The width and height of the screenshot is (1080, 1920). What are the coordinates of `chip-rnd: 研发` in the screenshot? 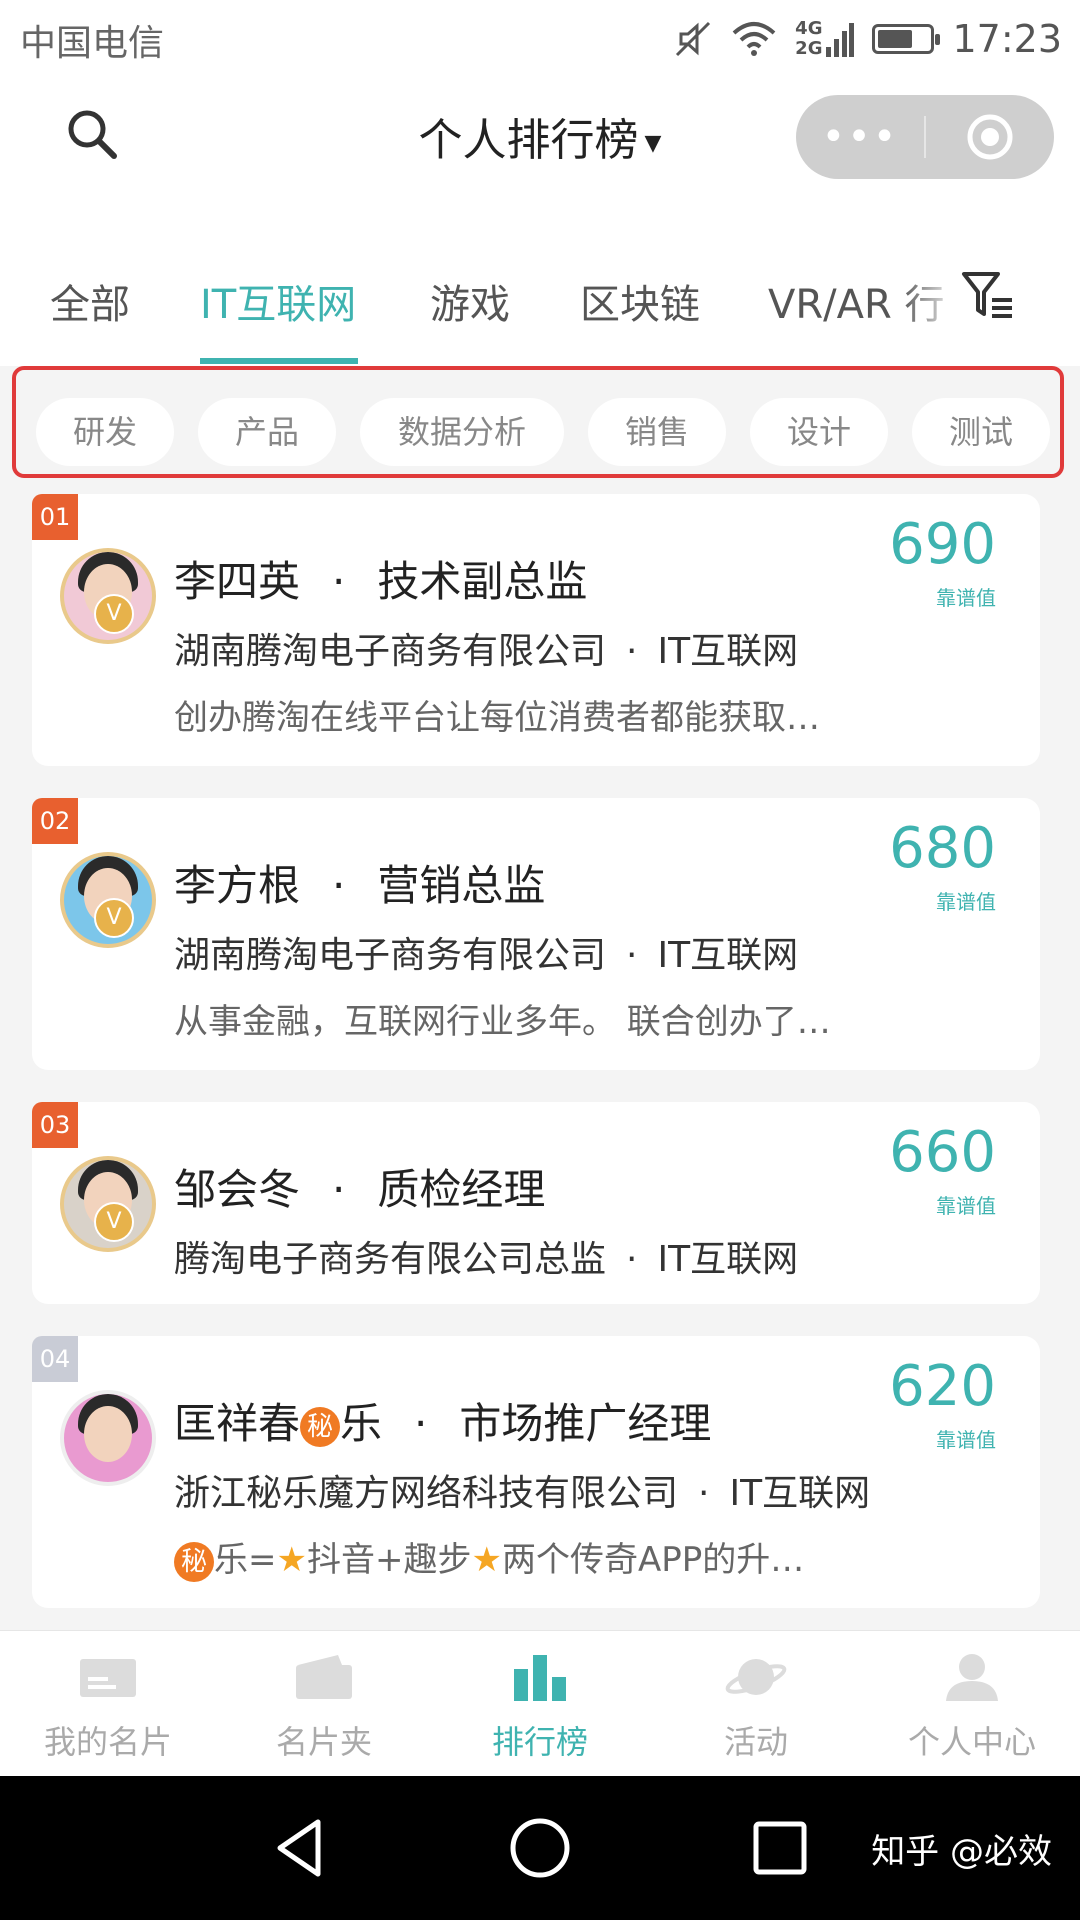 It's located at (105, 432).